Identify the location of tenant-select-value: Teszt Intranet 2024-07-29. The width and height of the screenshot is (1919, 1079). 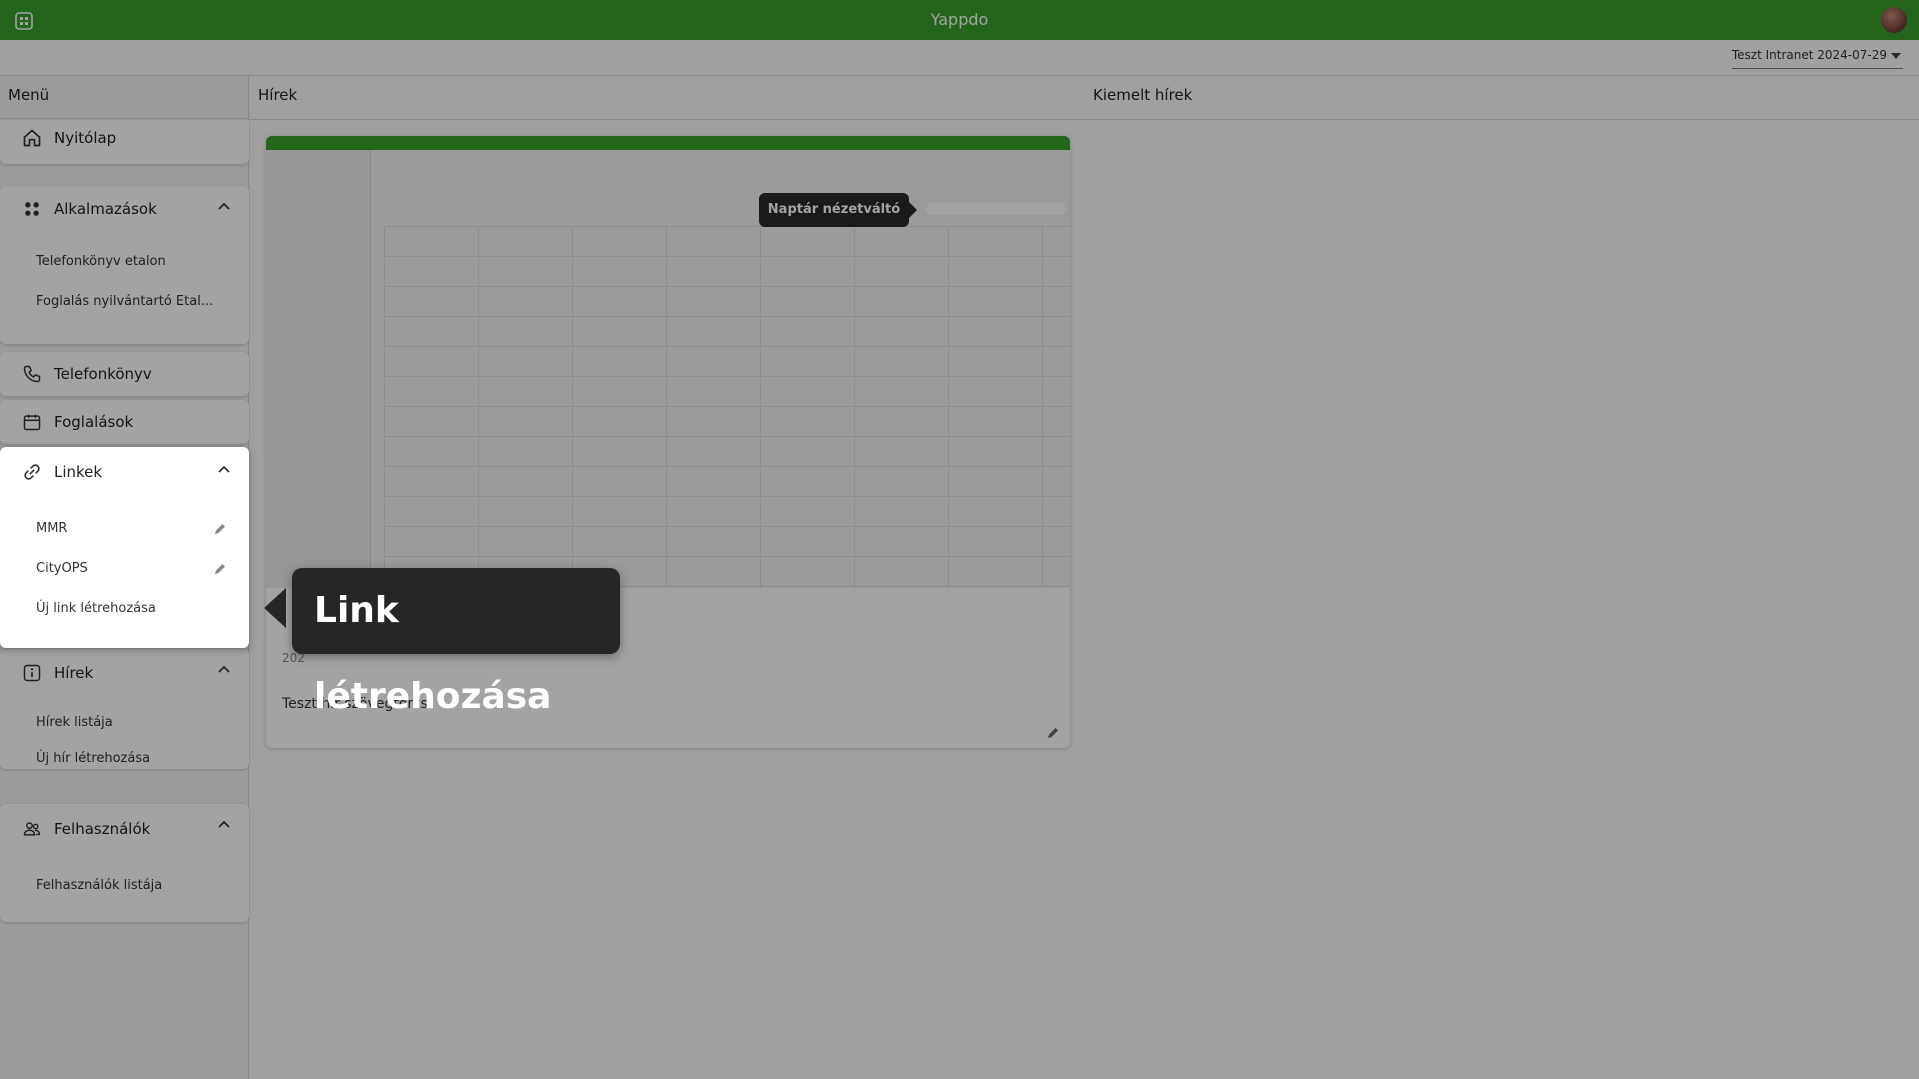
(1809, 55).